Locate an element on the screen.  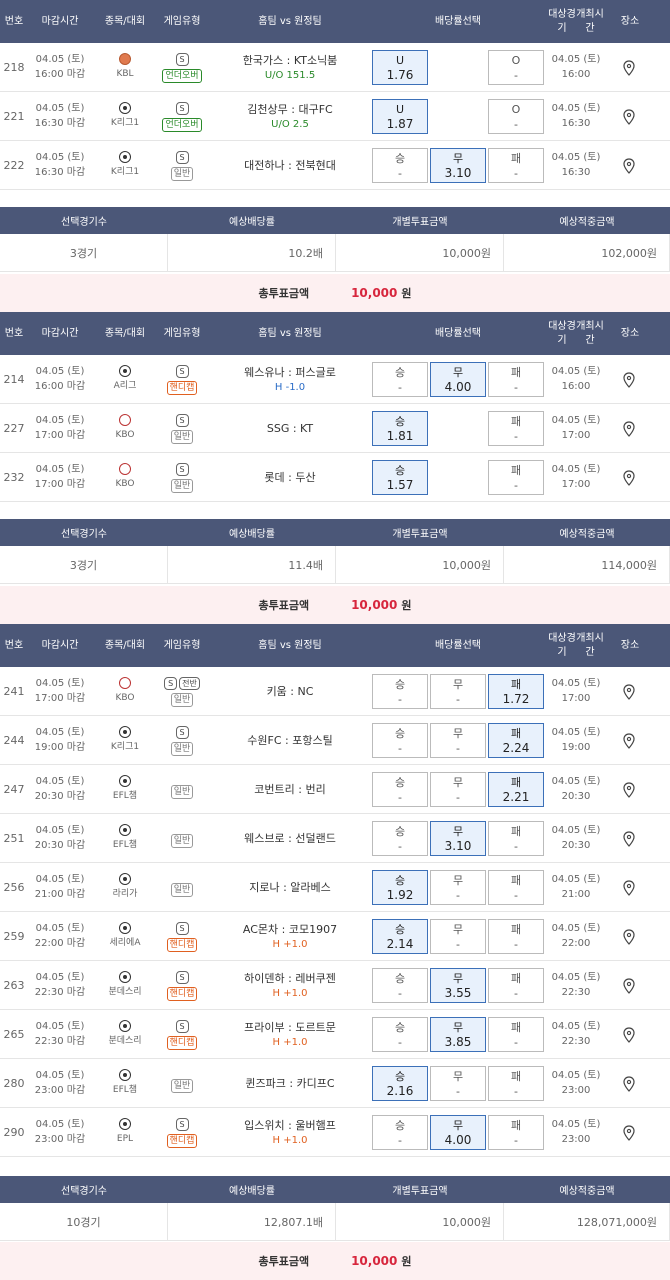
league-name: 세리에A is located at coordinates (125, 943).